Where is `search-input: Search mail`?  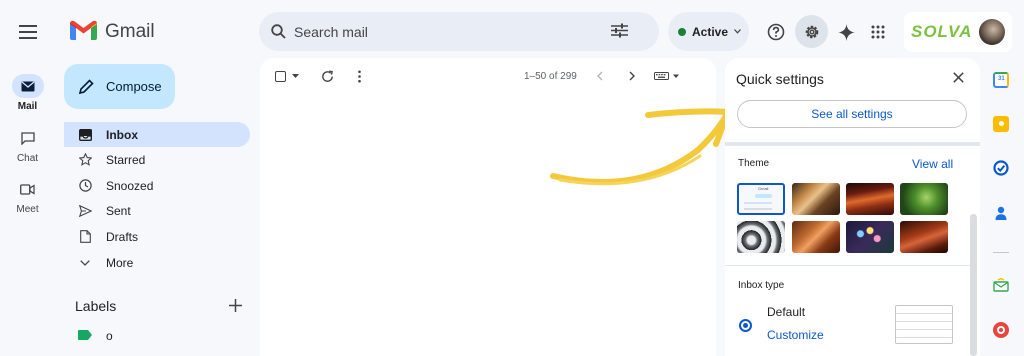
search-input: Search mail is located at coordinates (331, 32).